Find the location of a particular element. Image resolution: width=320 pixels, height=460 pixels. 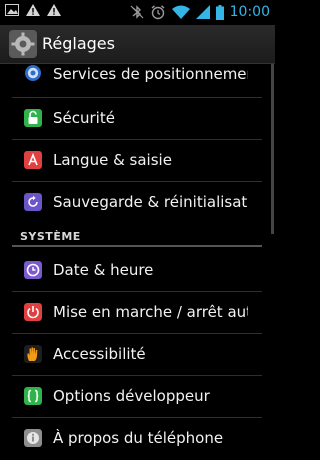

settings-item-label: Options développeur is located at coordinates (131, 396).